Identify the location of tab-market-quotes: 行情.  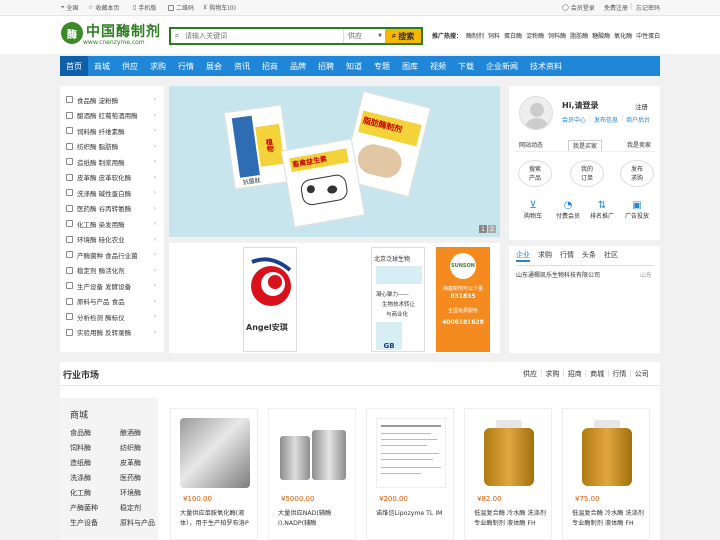
(567, 256).